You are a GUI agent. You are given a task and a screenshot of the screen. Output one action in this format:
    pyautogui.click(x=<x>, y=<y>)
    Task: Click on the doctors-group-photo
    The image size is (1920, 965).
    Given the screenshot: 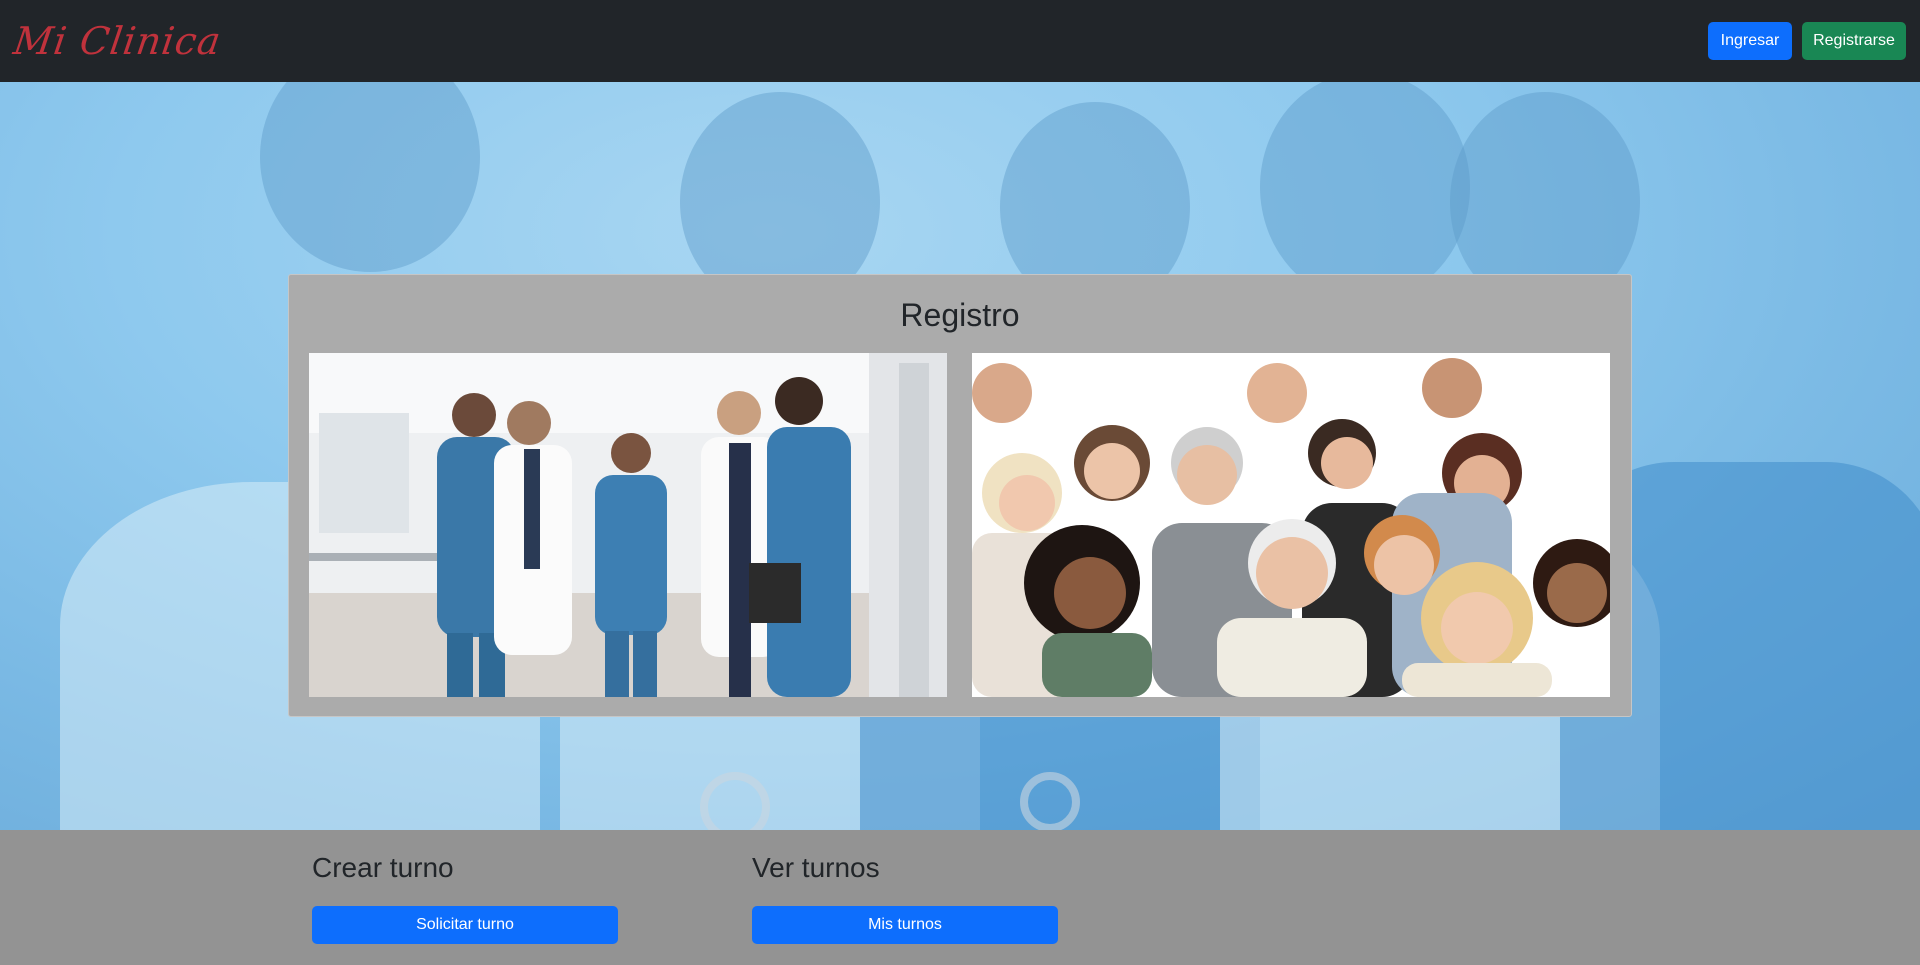 What is the action you would take?
    pyautogui.click(x=628, y=525)
    